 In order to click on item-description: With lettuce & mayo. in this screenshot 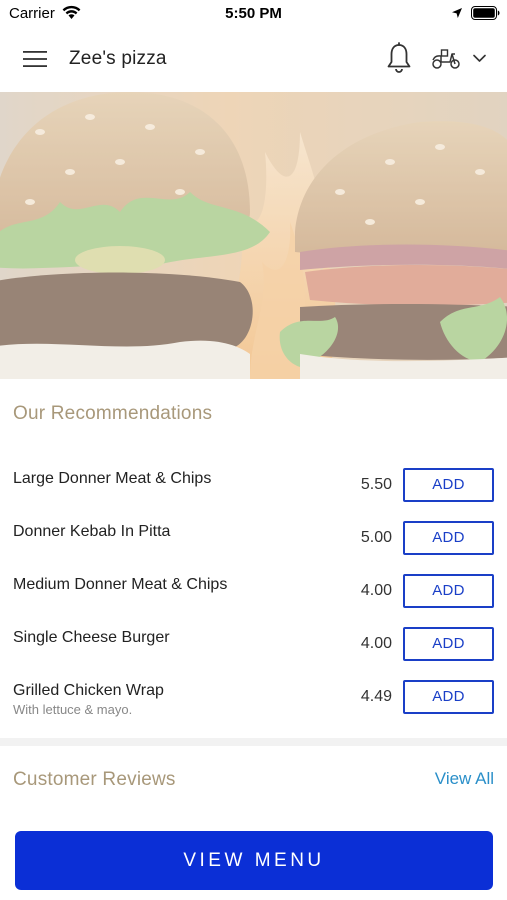, I will do `click(73, 709)`.